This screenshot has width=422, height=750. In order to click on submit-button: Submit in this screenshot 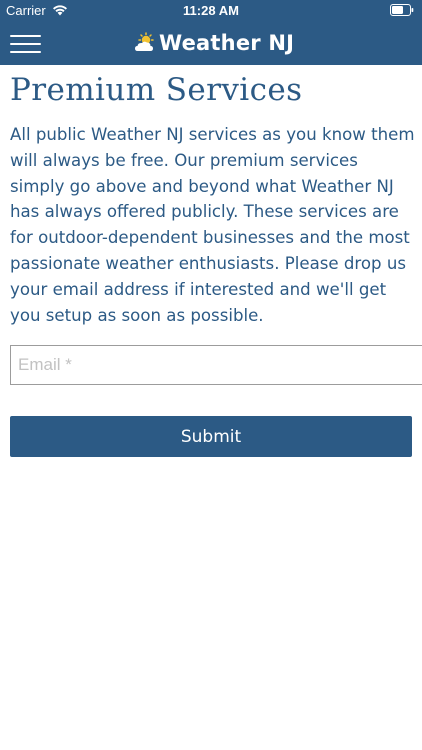, I will do `click(211, 436)`.